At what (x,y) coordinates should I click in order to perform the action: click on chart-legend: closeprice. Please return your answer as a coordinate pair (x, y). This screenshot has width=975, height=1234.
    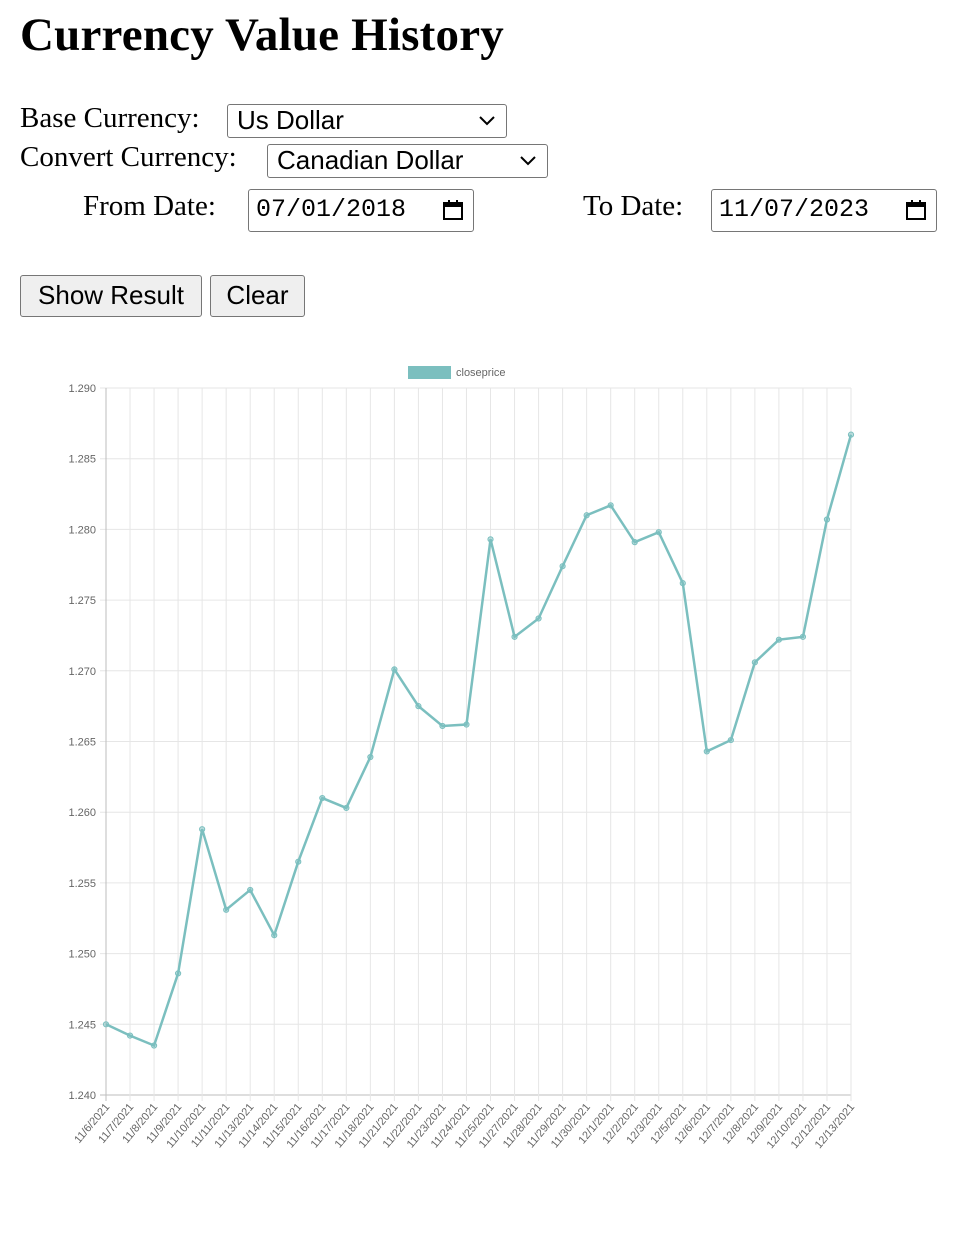
    Looking at the image, I should click on (457, 372).